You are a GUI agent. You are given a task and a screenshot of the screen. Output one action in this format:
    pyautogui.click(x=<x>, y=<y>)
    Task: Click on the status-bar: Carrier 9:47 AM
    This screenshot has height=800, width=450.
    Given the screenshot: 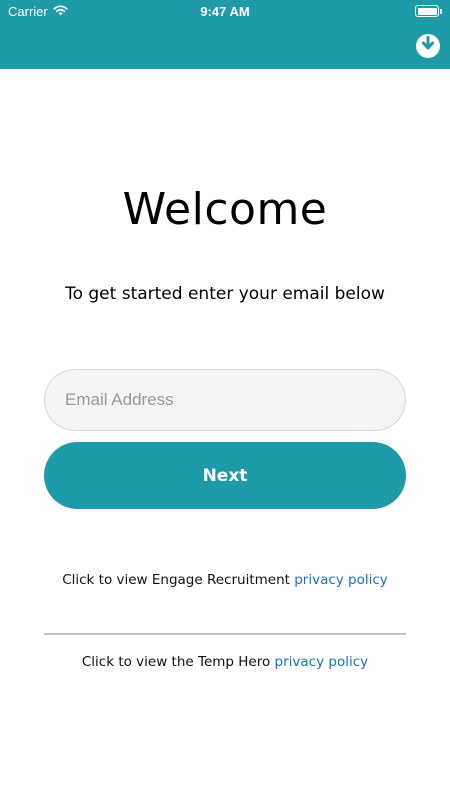 What is the action you would take?
    pyautogui.click(x=225, y=12)
    